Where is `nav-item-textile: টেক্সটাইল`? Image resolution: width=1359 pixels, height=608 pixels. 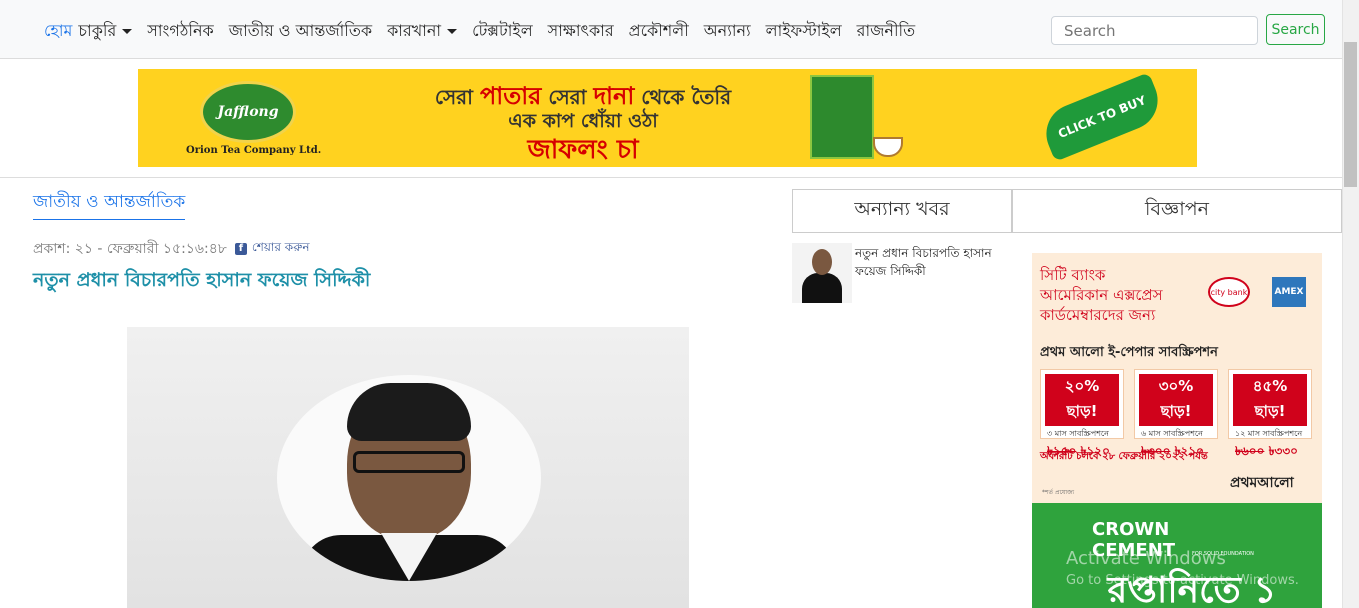
nav-item-textile: টেক্সটাইল is located at coordinates (502, 31).